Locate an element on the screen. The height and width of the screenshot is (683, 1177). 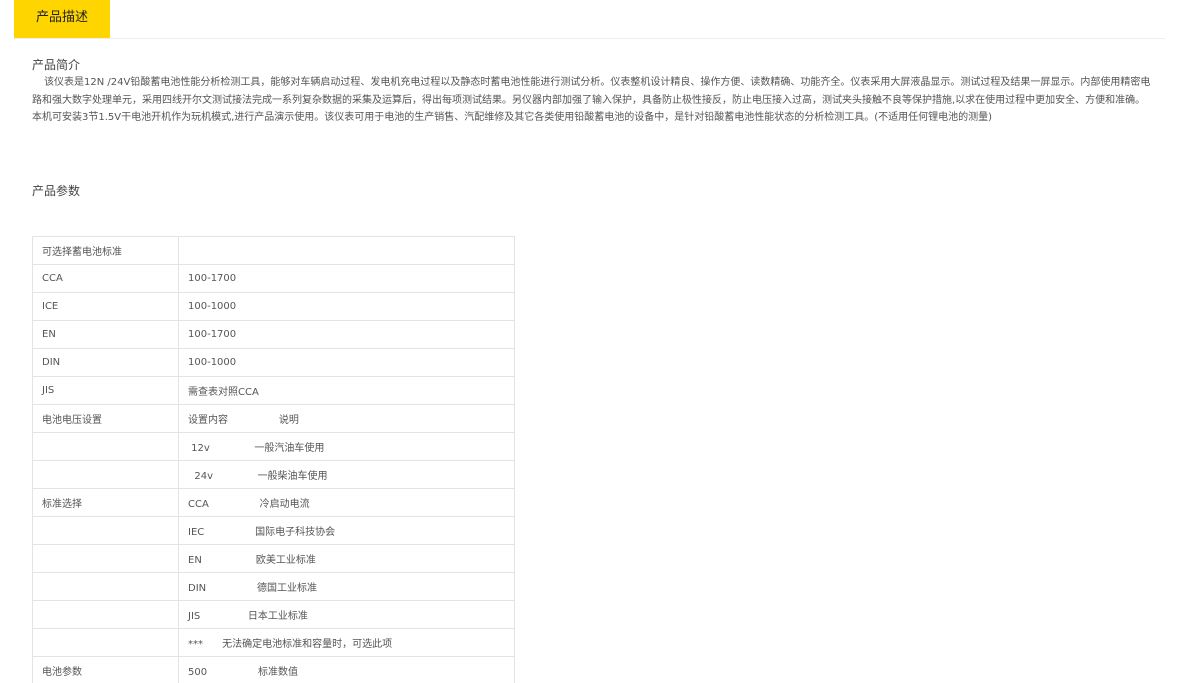
table-row: JIS 需查表对照CCA is located at coordinates (273, 390).